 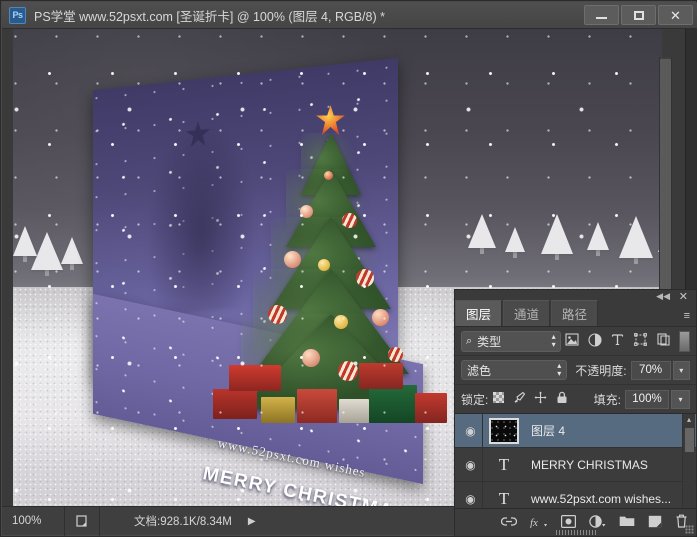 I want to click on blend-mode-arrows-icon: ▴ ▾, so click(x=559, y=370).